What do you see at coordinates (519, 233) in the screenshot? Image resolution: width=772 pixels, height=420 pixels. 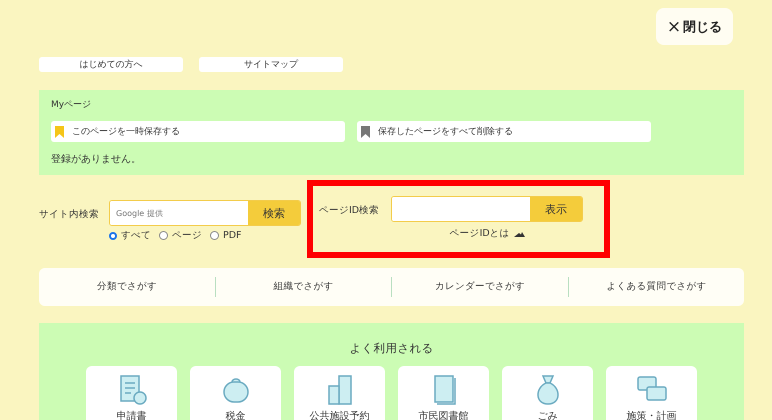 I see `mountain-icon` at bounding box center [519, 233].